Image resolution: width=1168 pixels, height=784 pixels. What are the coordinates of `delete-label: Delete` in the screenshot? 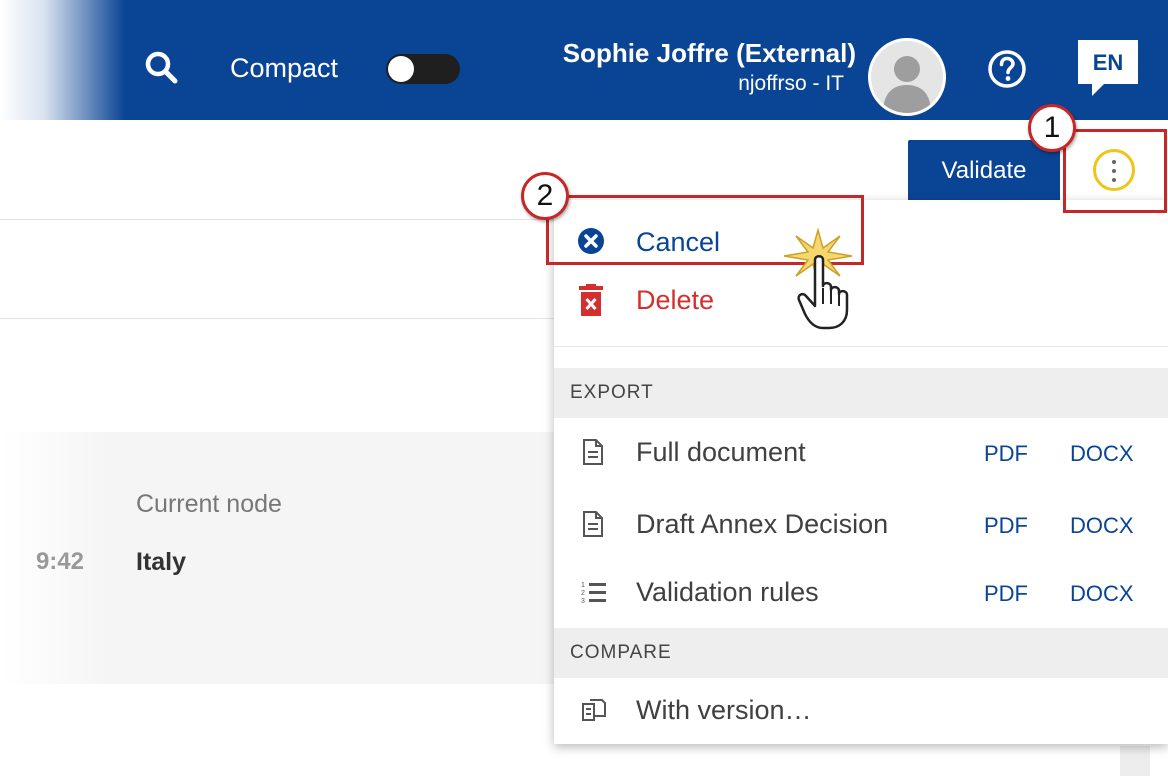 It's located at (675, 300).